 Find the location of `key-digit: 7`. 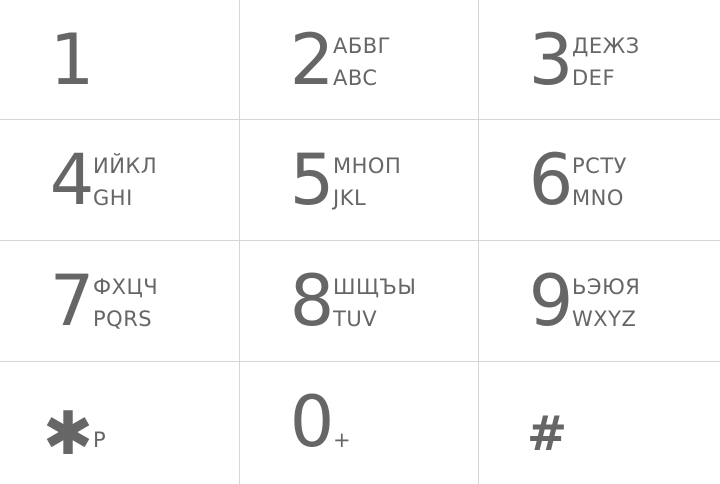

key-digit: 7 is located at coordinates (72, 301).